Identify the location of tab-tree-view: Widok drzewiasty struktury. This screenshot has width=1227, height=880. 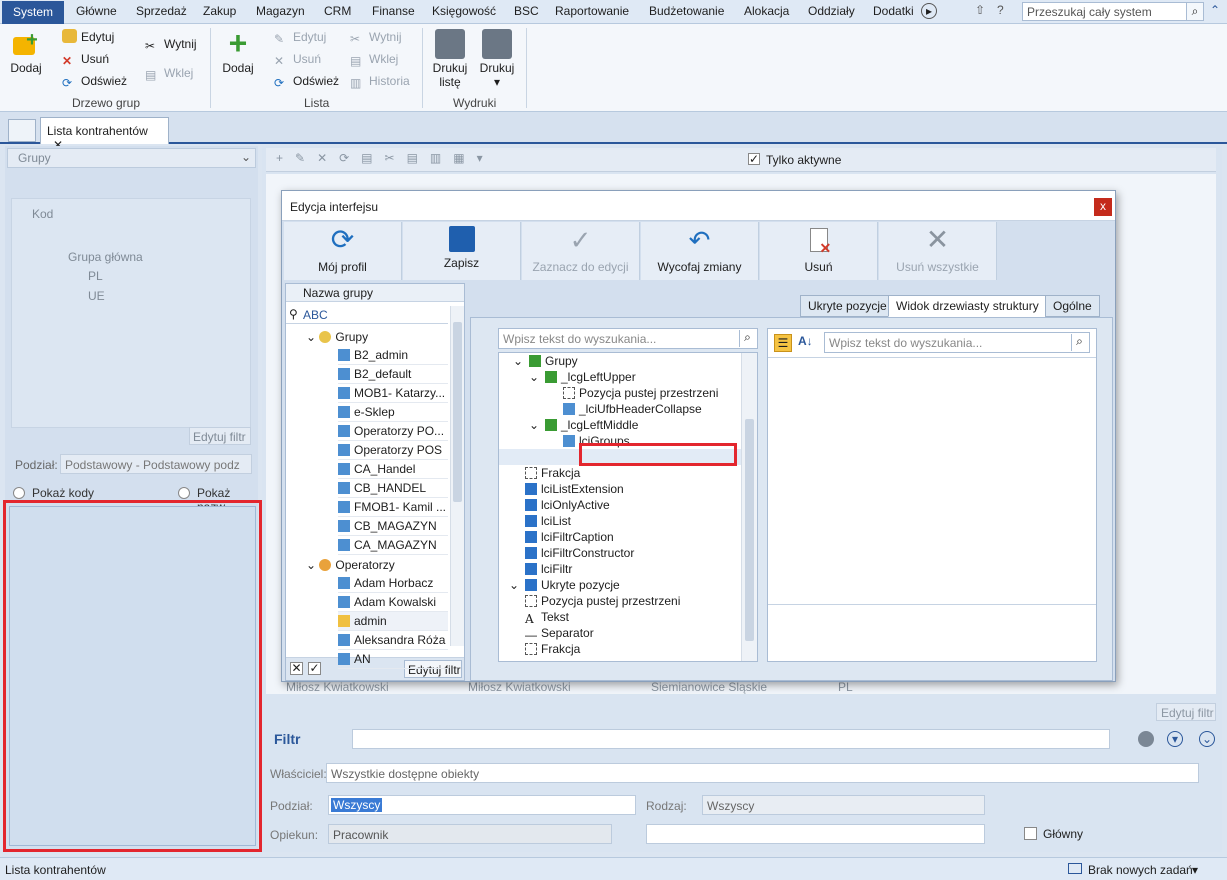
(967, 306).